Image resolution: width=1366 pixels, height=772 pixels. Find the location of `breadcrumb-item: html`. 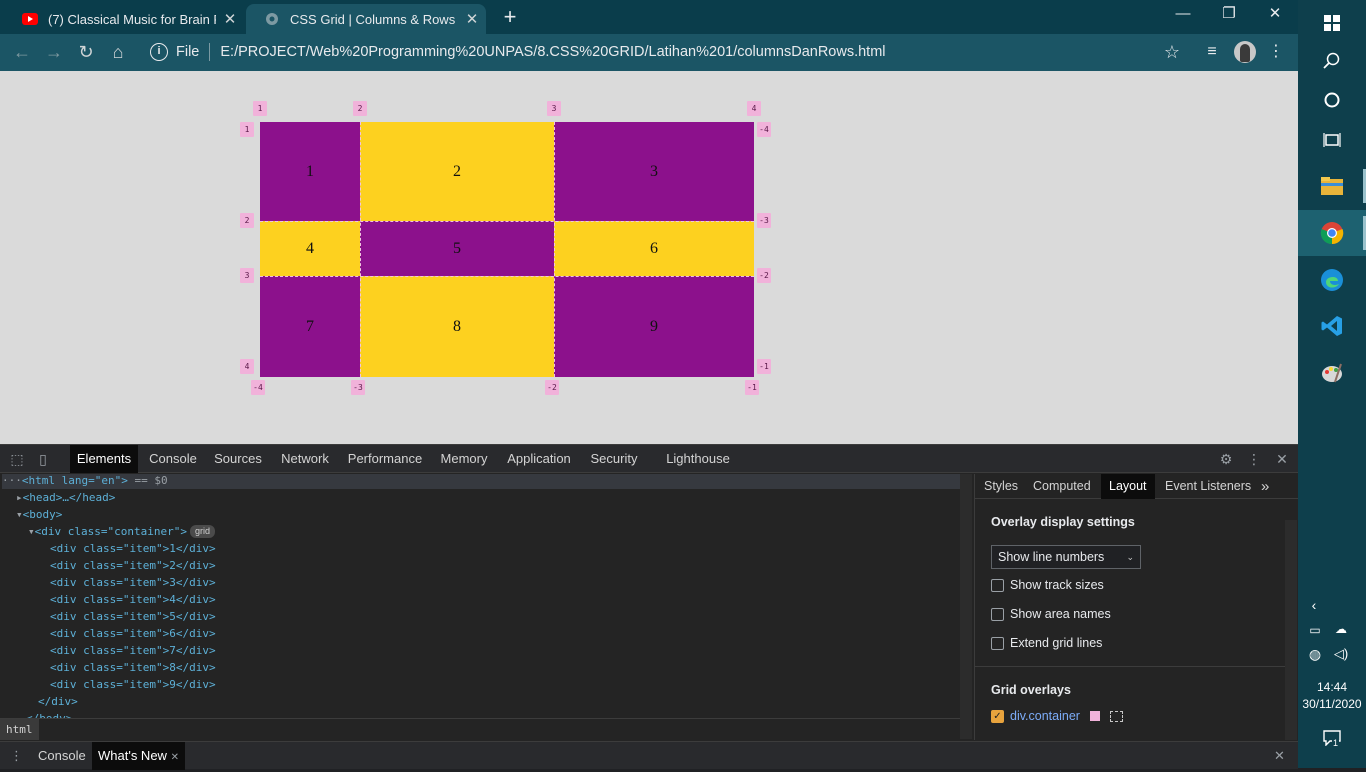

breadcrumb-item: html is located at coordinates (19, 729).